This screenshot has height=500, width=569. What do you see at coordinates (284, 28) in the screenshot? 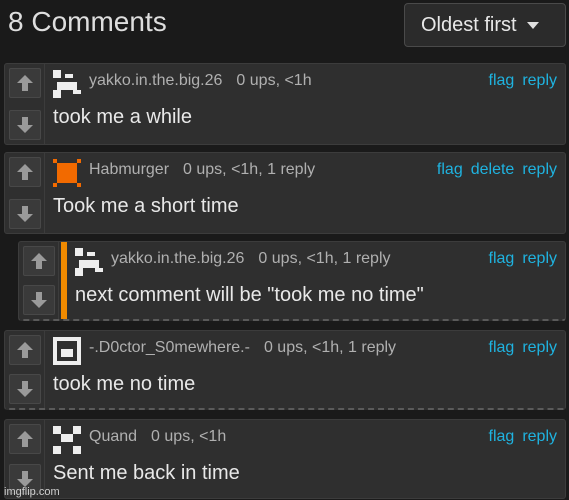
I see `comments-header: 8 Comments Oldest first` at bounding box center [284, 28].